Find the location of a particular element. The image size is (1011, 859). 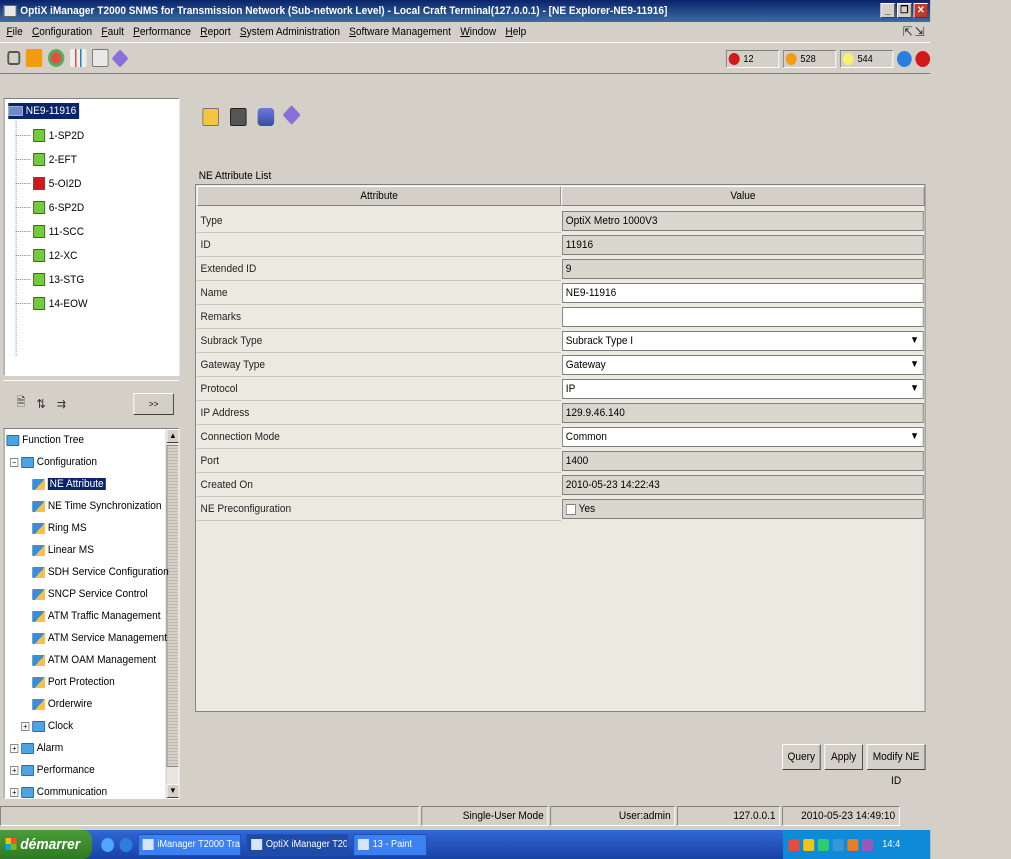

folder-icon is located at coordinates (13, 440).